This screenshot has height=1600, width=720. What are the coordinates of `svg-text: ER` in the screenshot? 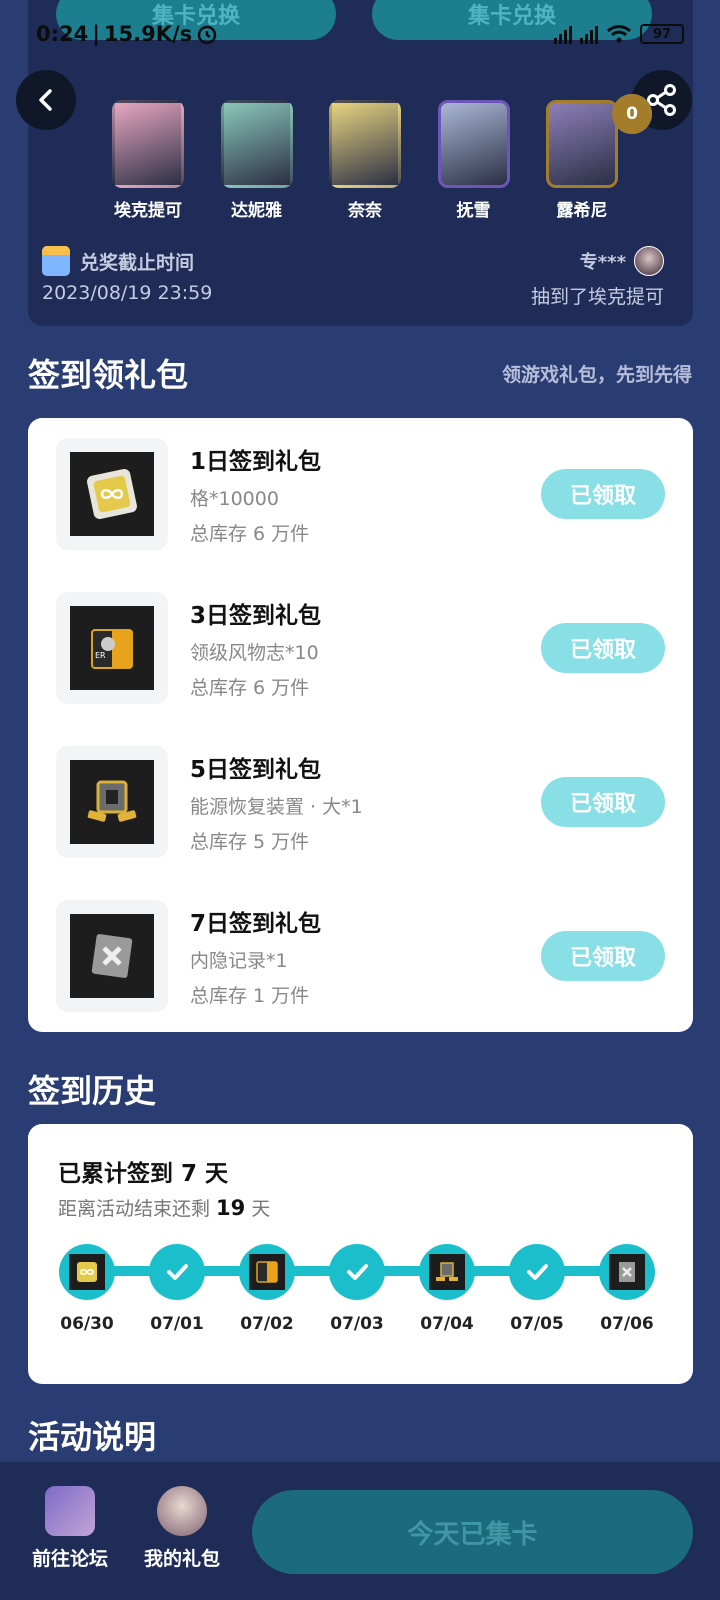 It's located at (100, 655).